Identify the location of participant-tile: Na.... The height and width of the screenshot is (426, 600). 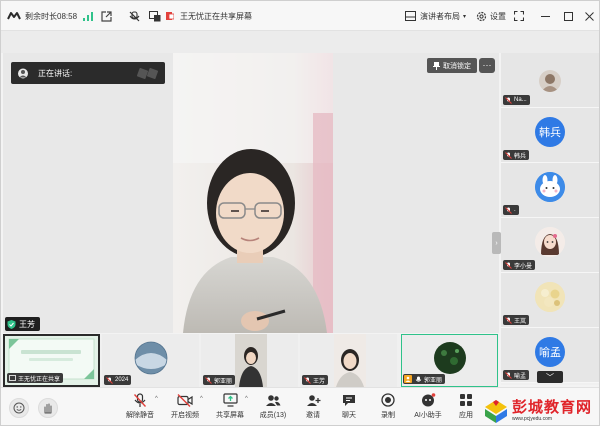
(550, 80).